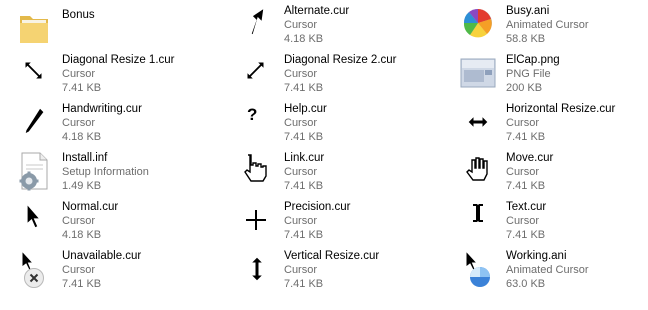 The width and height of the screenshot is (648, 310). What do you see at coordinates (478, 122) in the screenshot?
I see `horizontal-resize-icon` at bounding box center [478, 122].